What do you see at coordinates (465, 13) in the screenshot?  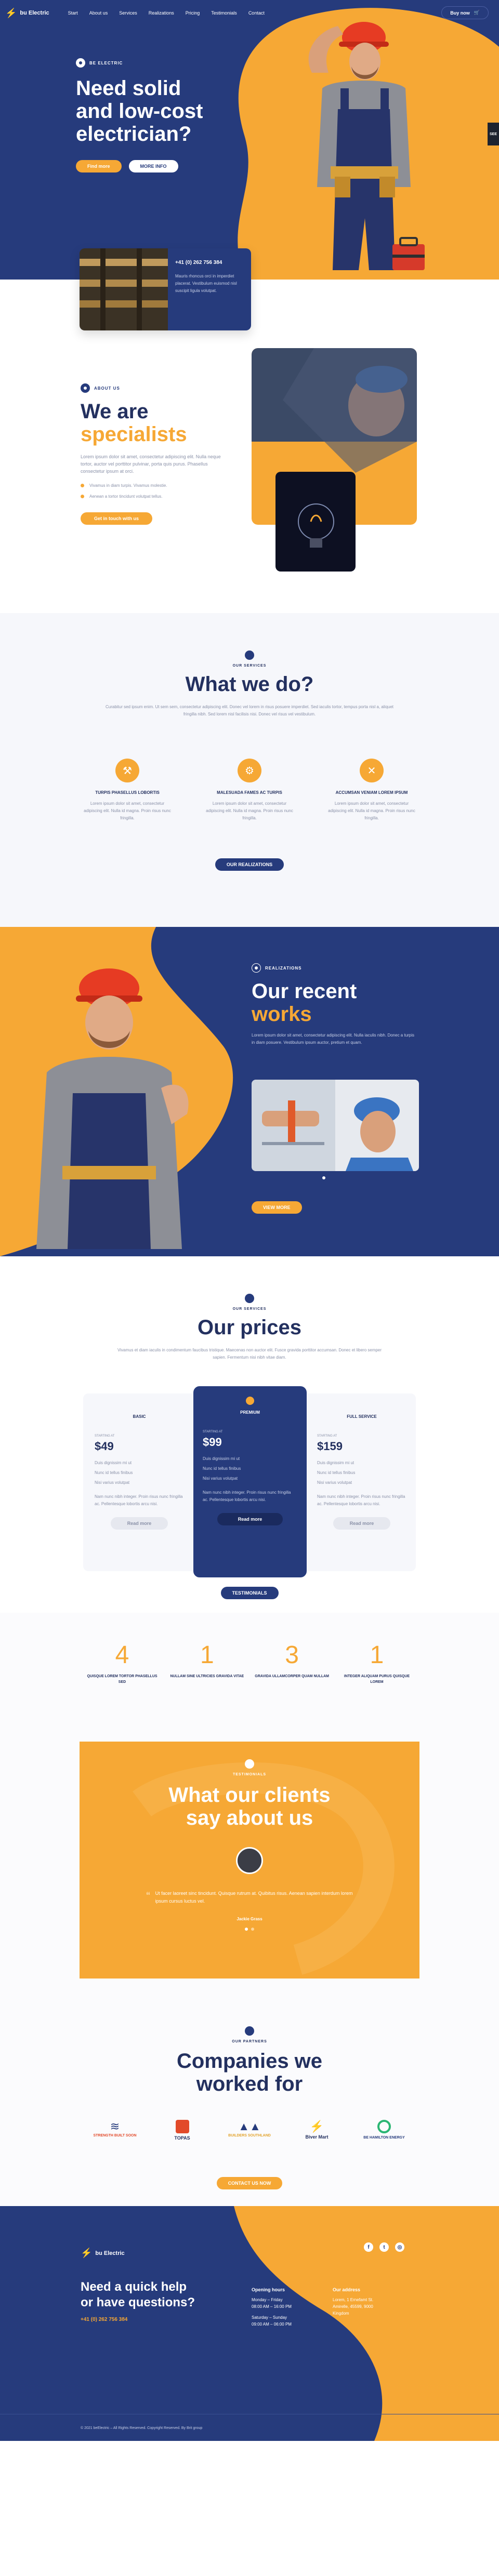 I see `buy-now-button: Buy now 🛒` at bounding box center [465, 13].